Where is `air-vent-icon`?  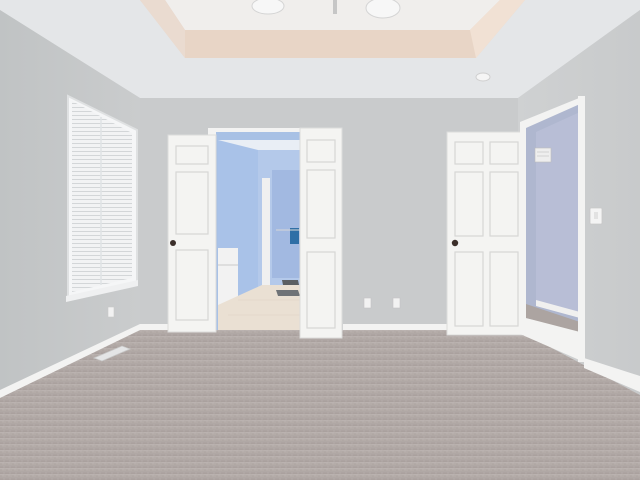 air-vent-icon is located at coordinates (543, 155).